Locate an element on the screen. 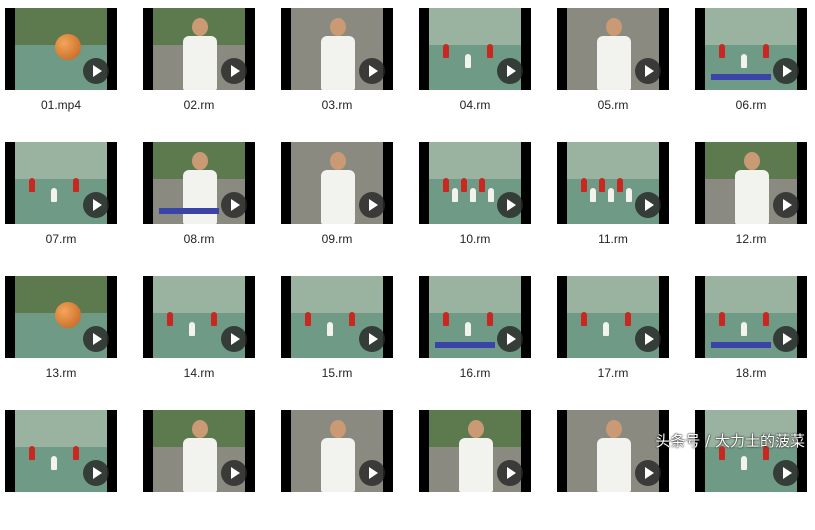 This screenshot has width=815, height=530. file-tile: 15.rm is located at coordinates (337, 336).